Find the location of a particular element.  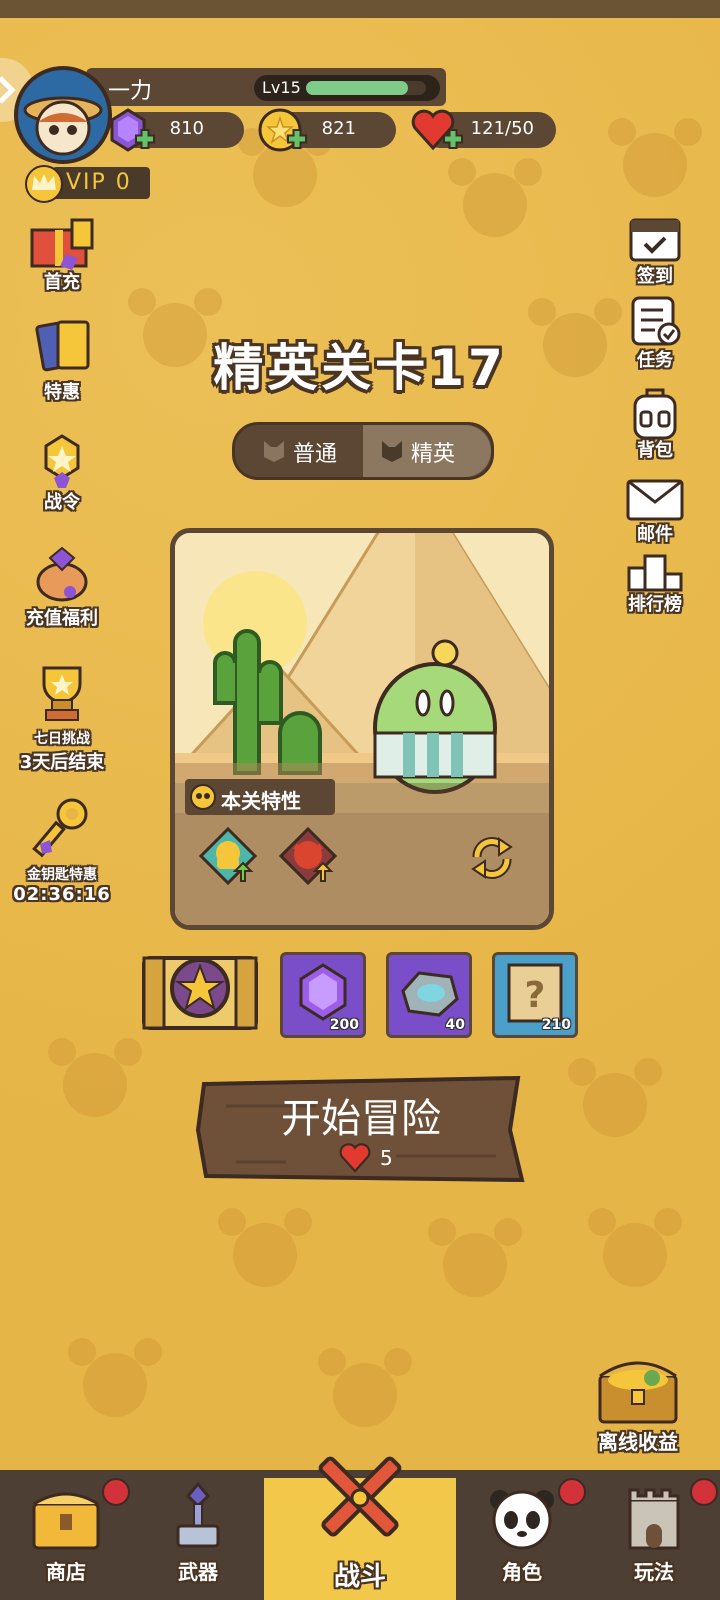

right-menu-checkin: 签到 is located at coordinates (655, 249).